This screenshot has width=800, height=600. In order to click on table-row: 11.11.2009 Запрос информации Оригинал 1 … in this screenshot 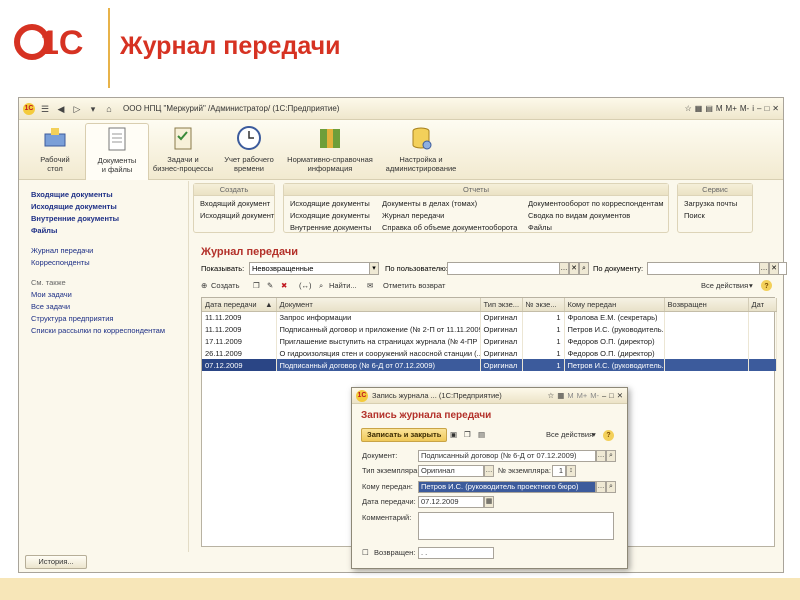, I will do `click(489, 317)`.